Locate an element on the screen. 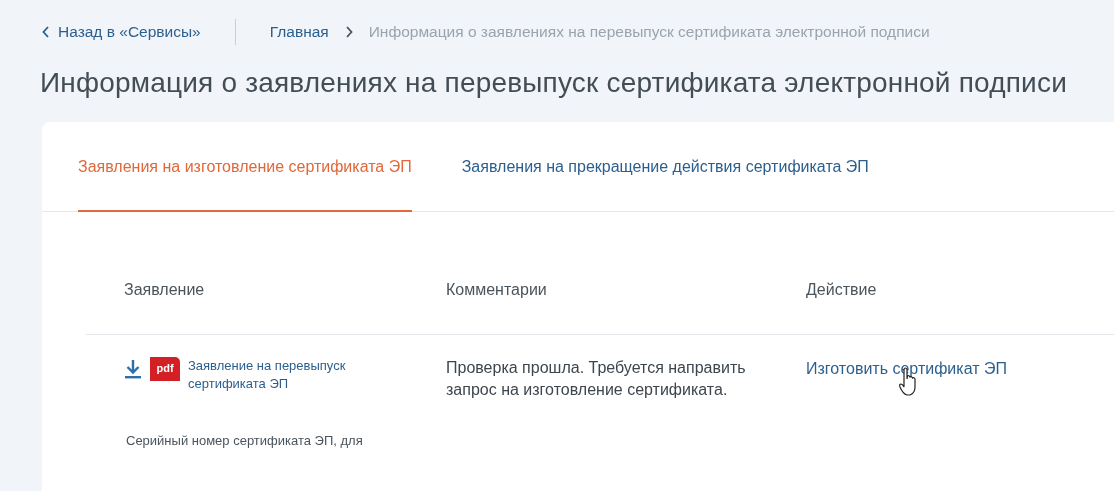 Image resolution: width=1114 pixels, height=491 pixels. action-link: Изготовить сертификат ЭП is located at coordinates (906, 368).